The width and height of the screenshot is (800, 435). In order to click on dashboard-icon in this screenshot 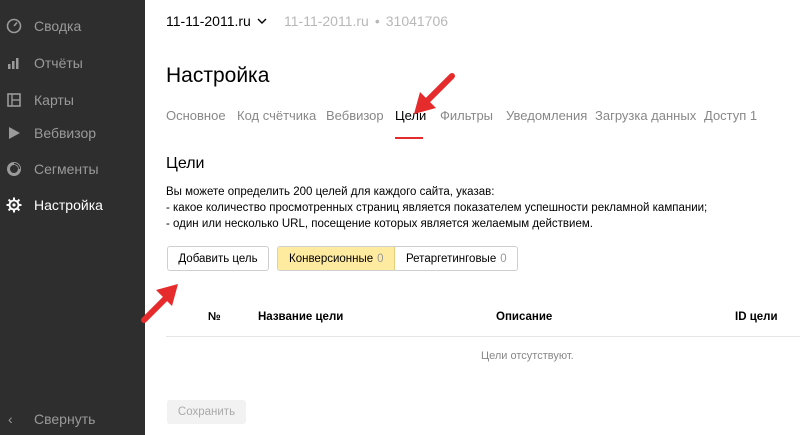, I will do `click(14, 26)`.